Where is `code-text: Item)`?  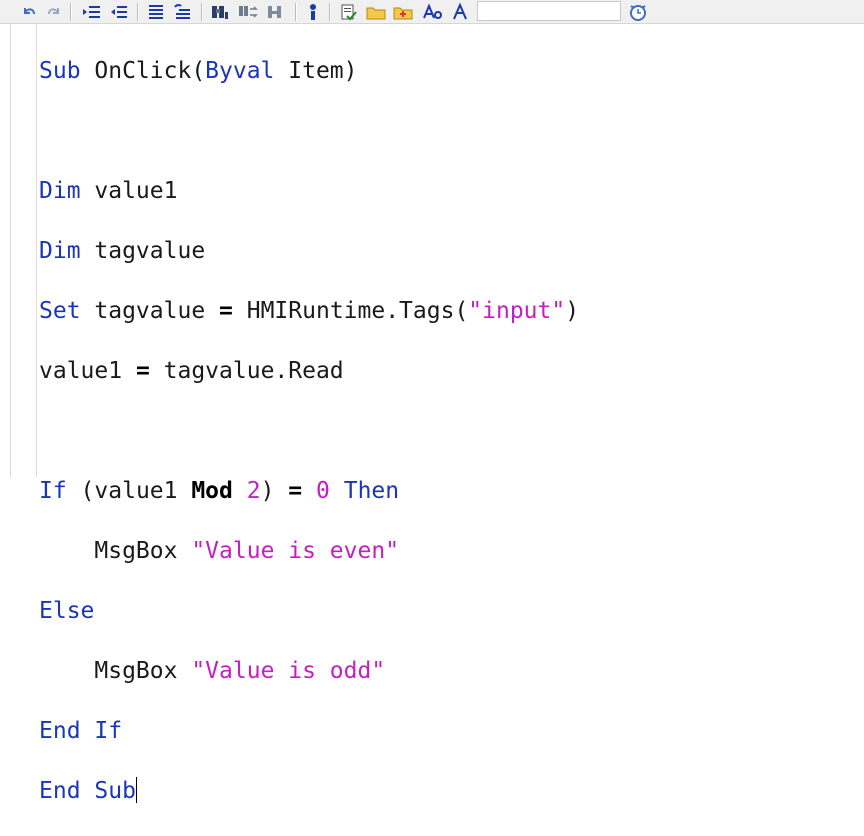 code-text: Item) is located at coordinates (316, 71).